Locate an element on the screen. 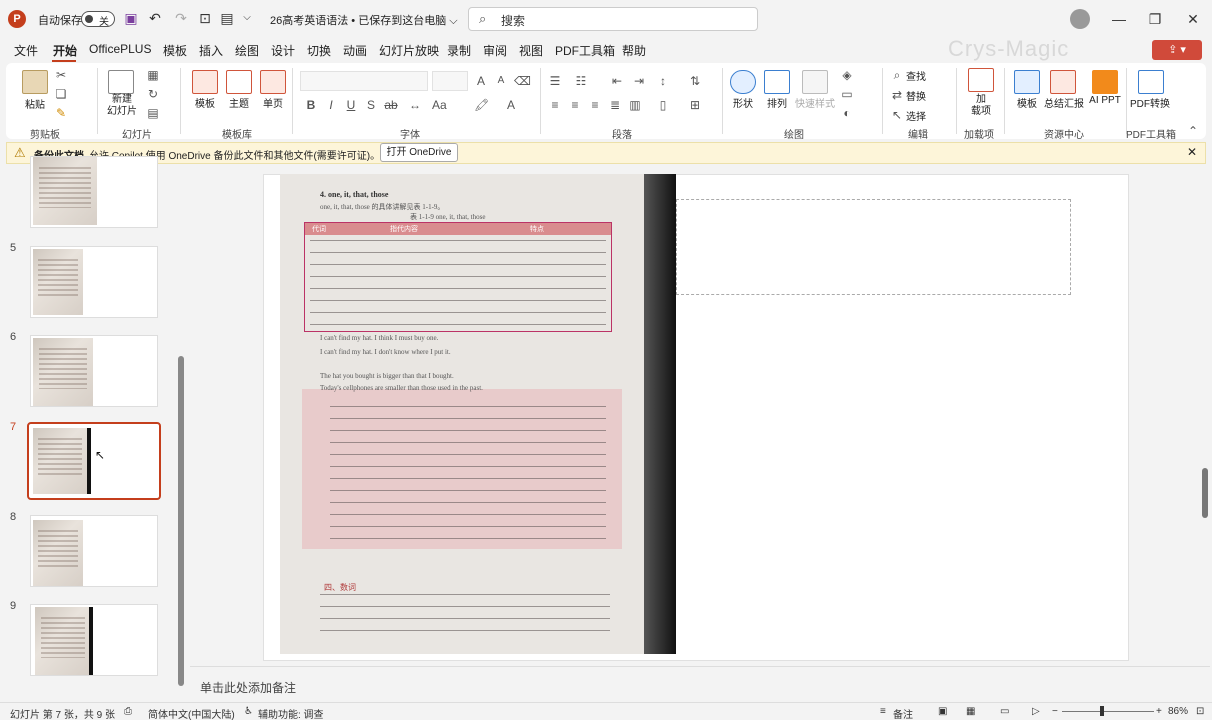  zoom-level: 86% is located at coordinates (1178, 711).